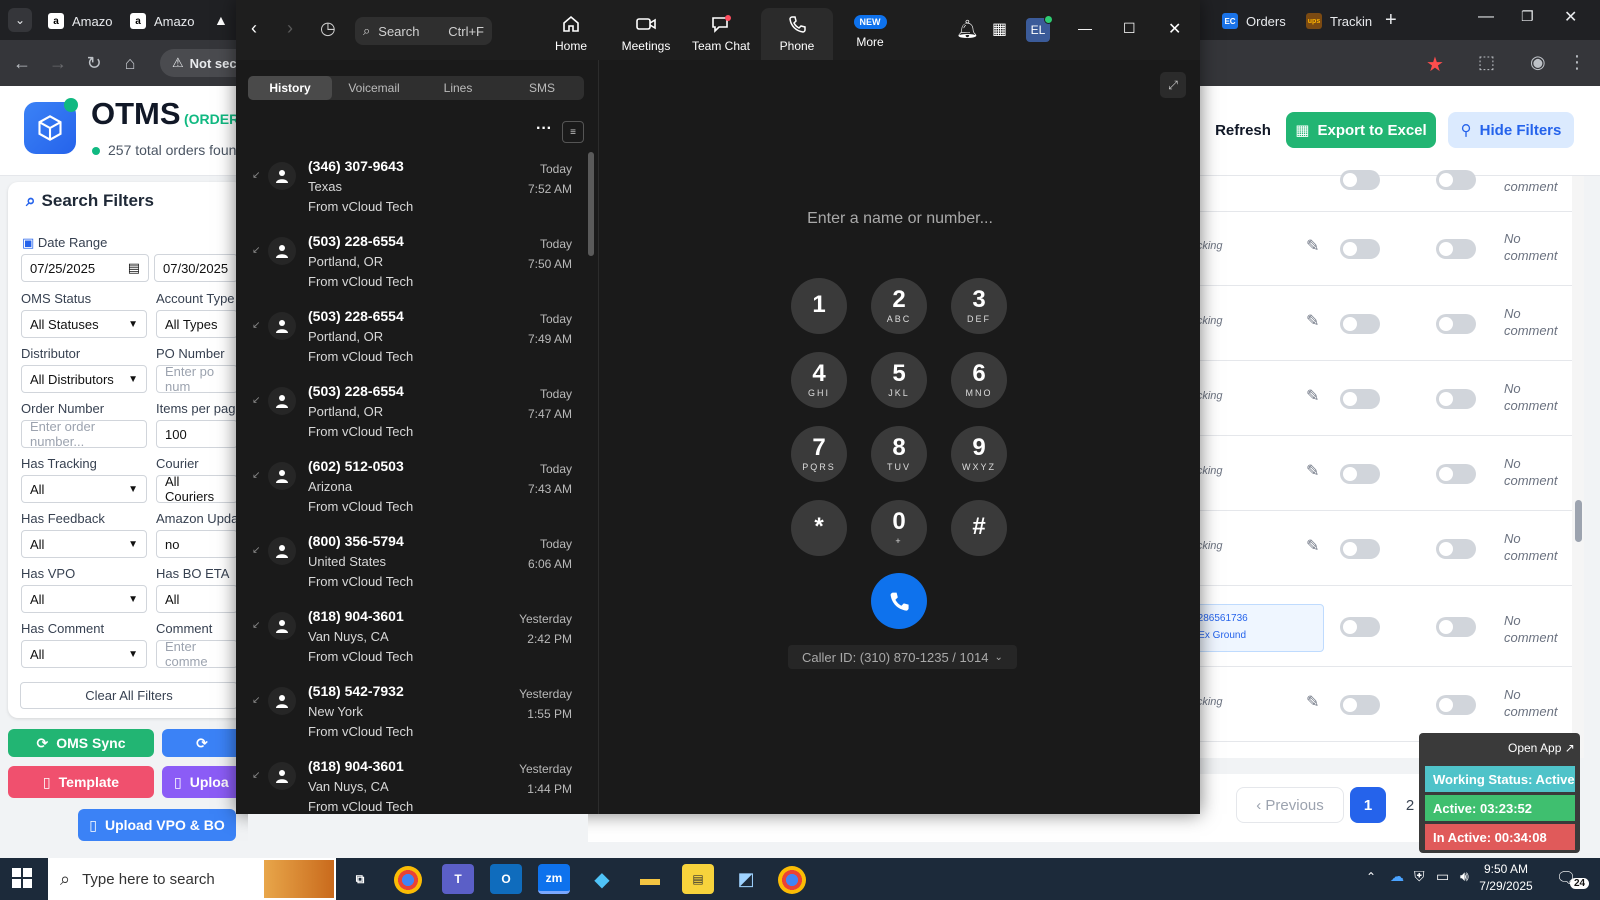  I want to click on popout-button: ⤢, so click(1173, 85).